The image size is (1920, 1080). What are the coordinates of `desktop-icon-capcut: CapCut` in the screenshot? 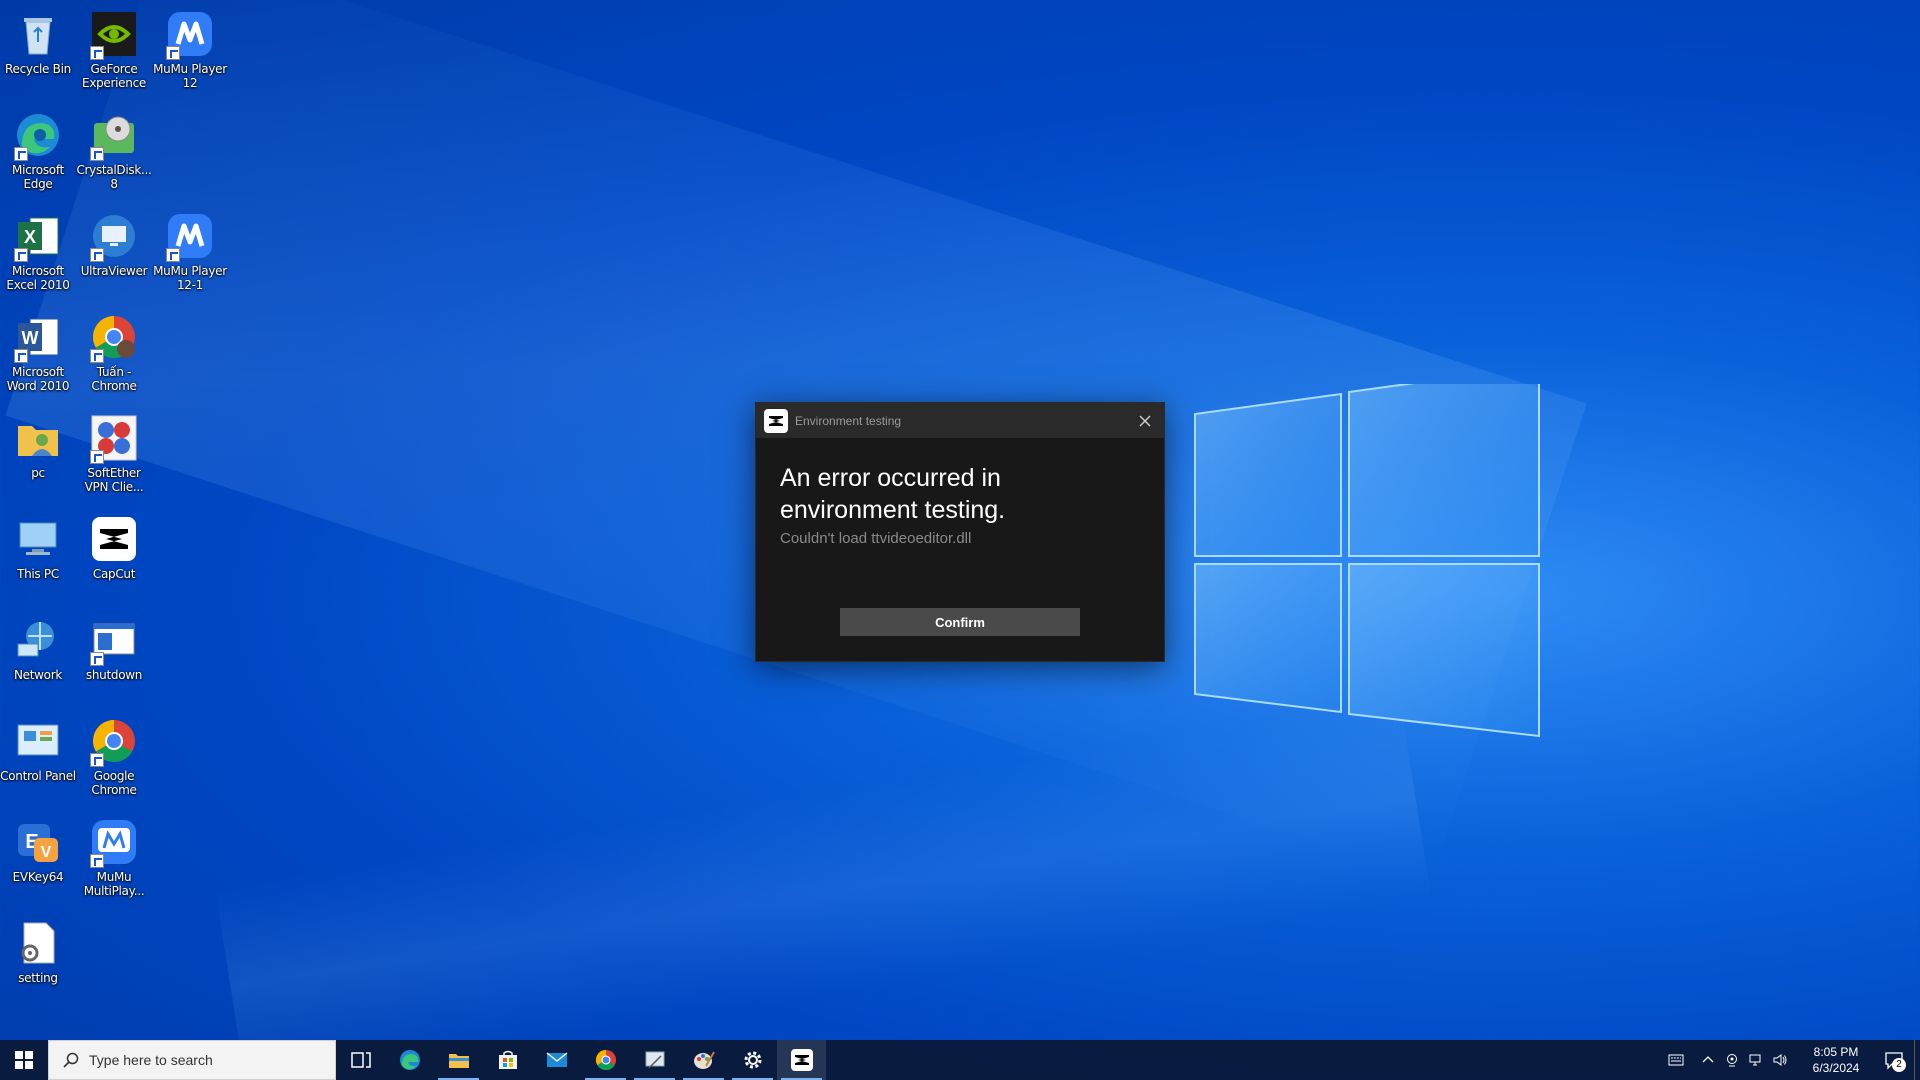 It's located at (114, 557).